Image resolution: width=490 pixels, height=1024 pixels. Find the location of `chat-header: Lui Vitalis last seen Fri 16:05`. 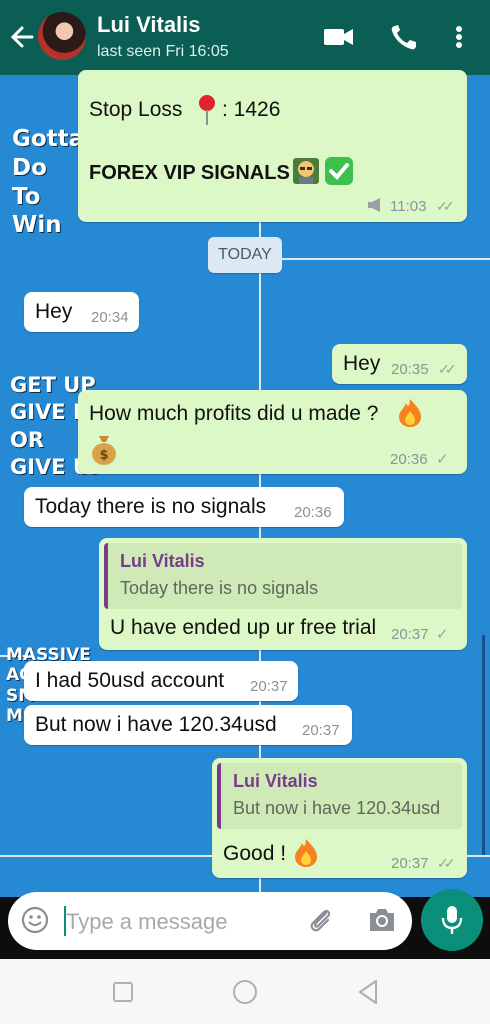

chat-header: Lui Vitalis last seen Fri 16:05 is located at coordinates (245, 37).